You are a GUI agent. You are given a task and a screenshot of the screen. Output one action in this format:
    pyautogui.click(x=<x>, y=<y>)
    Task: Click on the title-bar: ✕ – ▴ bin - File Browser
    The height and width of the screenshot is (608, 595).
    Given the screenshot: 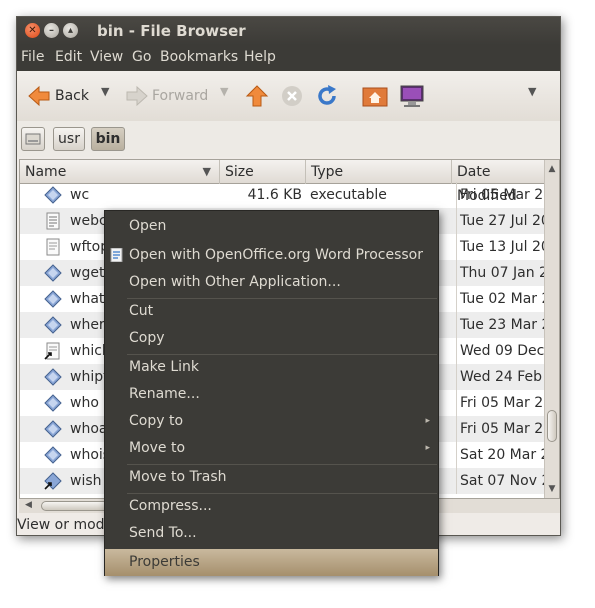 What is the action you would take?
    pyautogui.click(x=288, y=31)
    